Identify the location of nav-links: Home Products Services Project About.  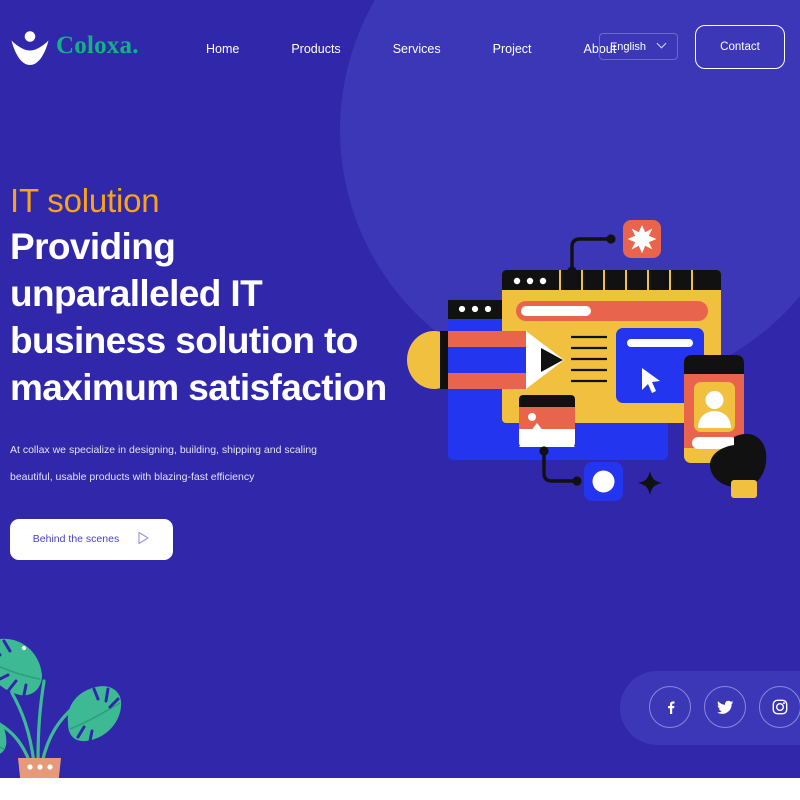
(411, 49).